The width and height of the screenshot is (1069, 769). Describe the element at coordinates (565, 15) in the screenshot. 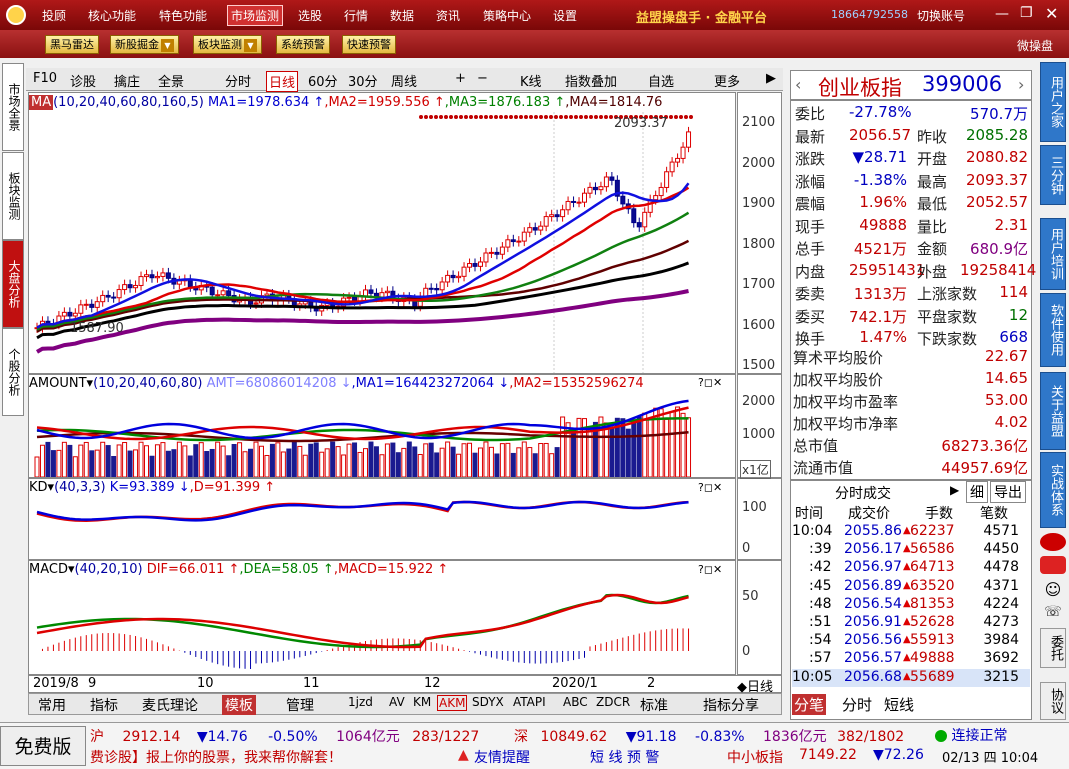

I see `menu-item-9: 设置` at that location.